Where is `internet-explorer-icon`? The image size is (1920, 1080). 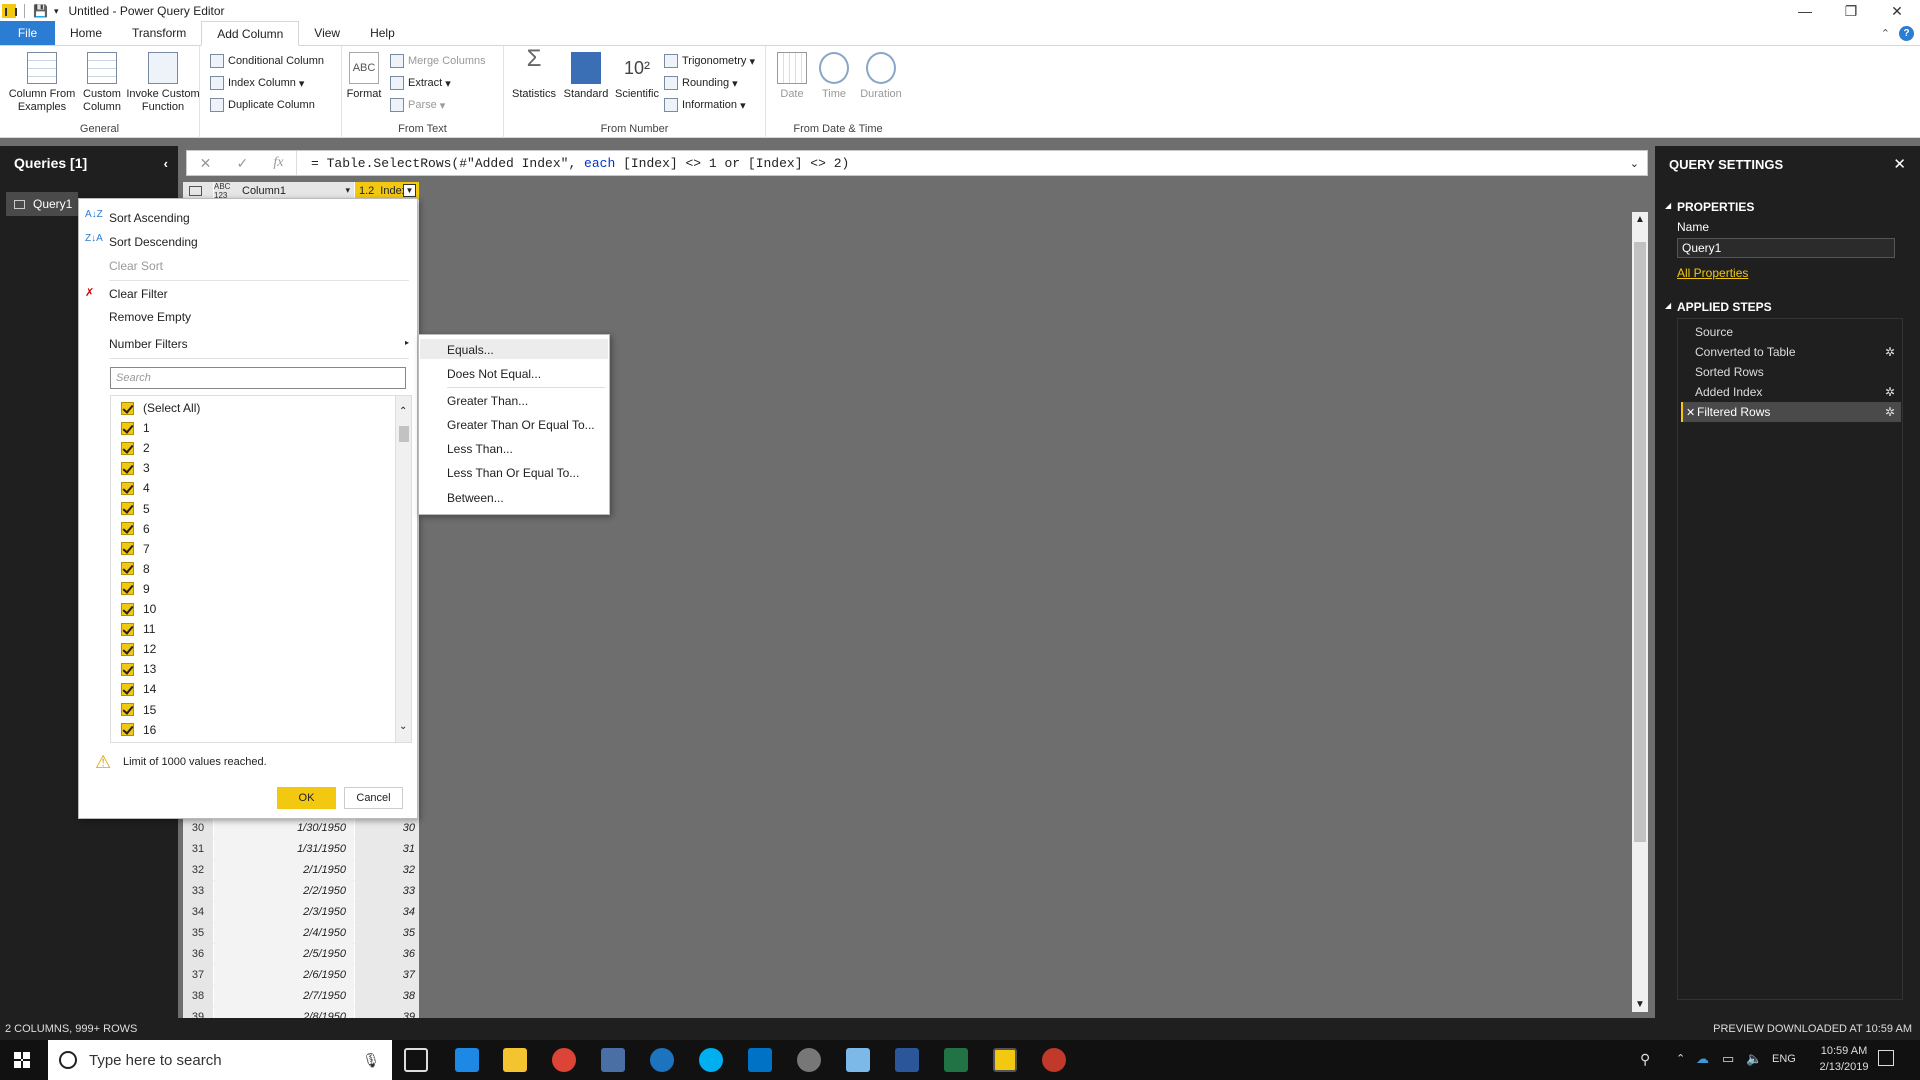
internet-explorer-icon is located at coordinates (662, 1060).